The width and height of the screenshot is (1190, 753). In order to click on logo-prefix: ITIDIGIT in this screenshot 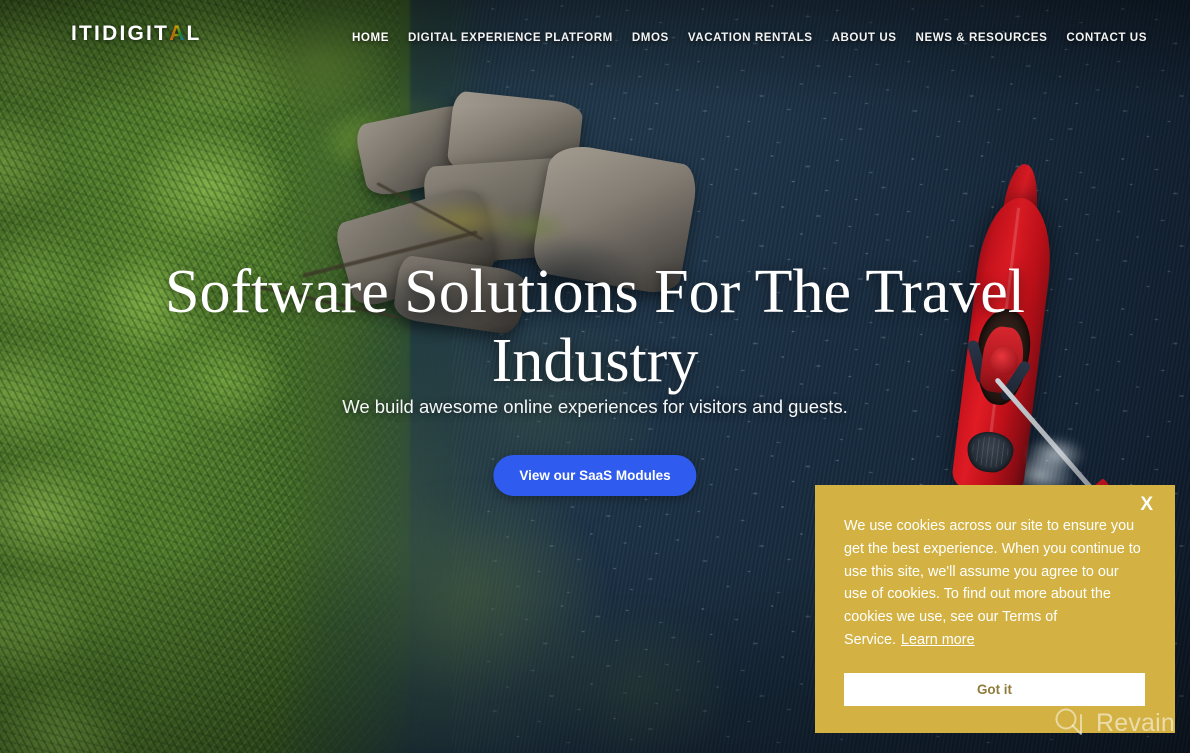, I will do `click(120, 33)`.